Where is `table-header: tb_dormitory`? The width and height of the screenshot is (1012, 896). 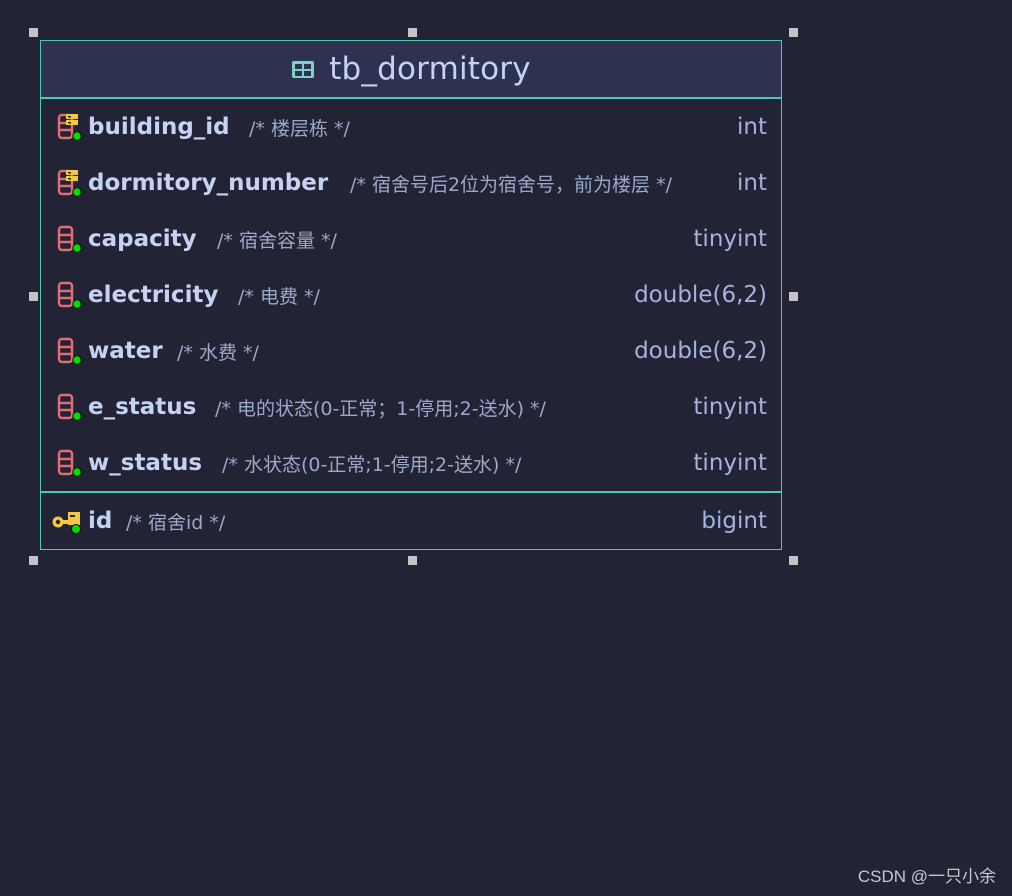
table-header: tb_dormitory is located at coordinates (411, 70).